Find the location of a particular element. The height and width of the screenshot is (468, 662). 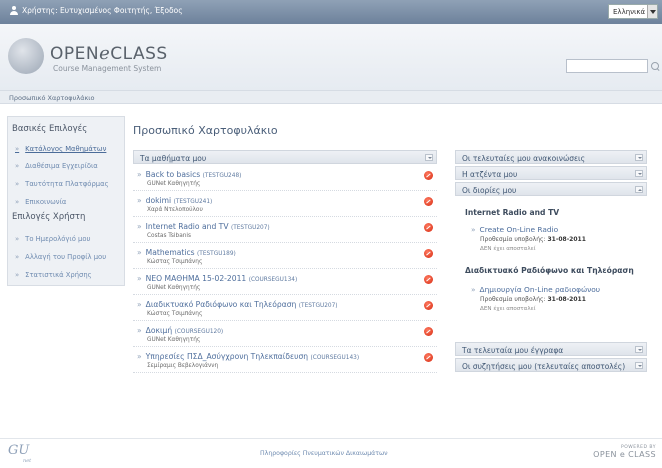

assignment-course-heading: Διαδικτυακό Ραδιόφωνο και Τηλεόραση is located at coordinates (549, 270).